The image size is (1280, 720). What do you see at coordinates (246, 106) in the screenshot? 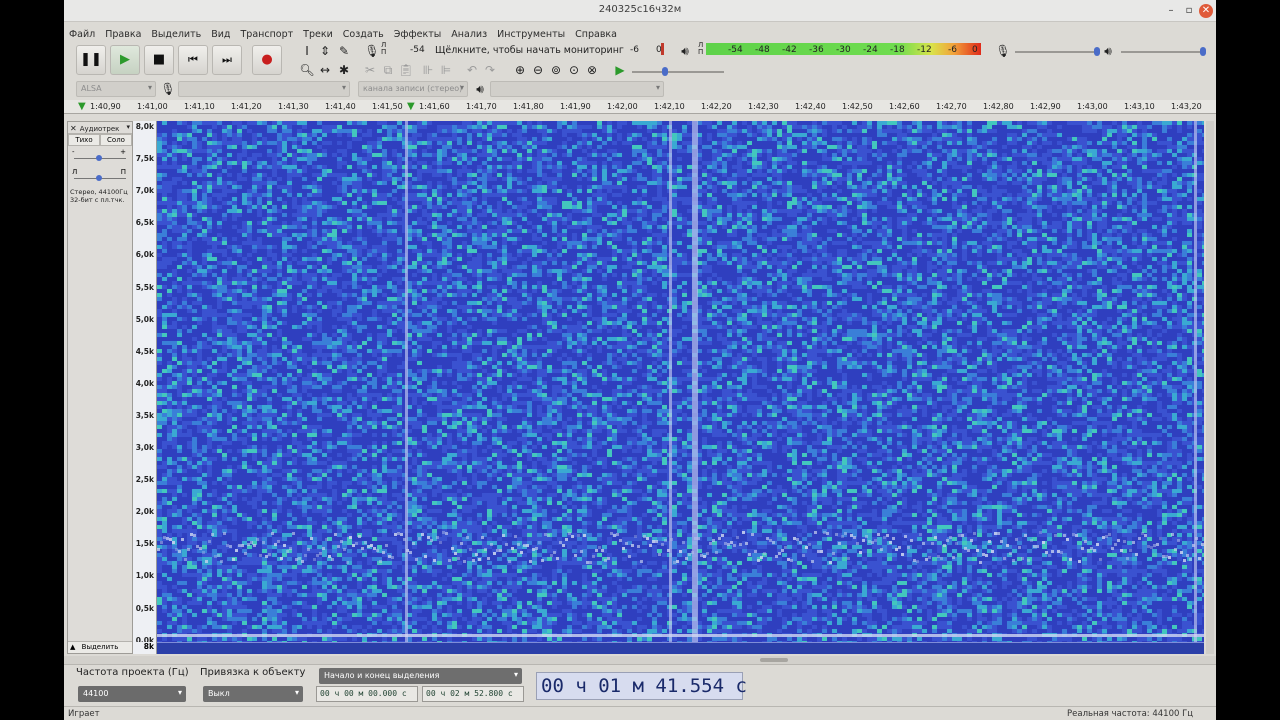
I see `ruler-tick-label: 1:41,20` at bounding box center [246, 106].